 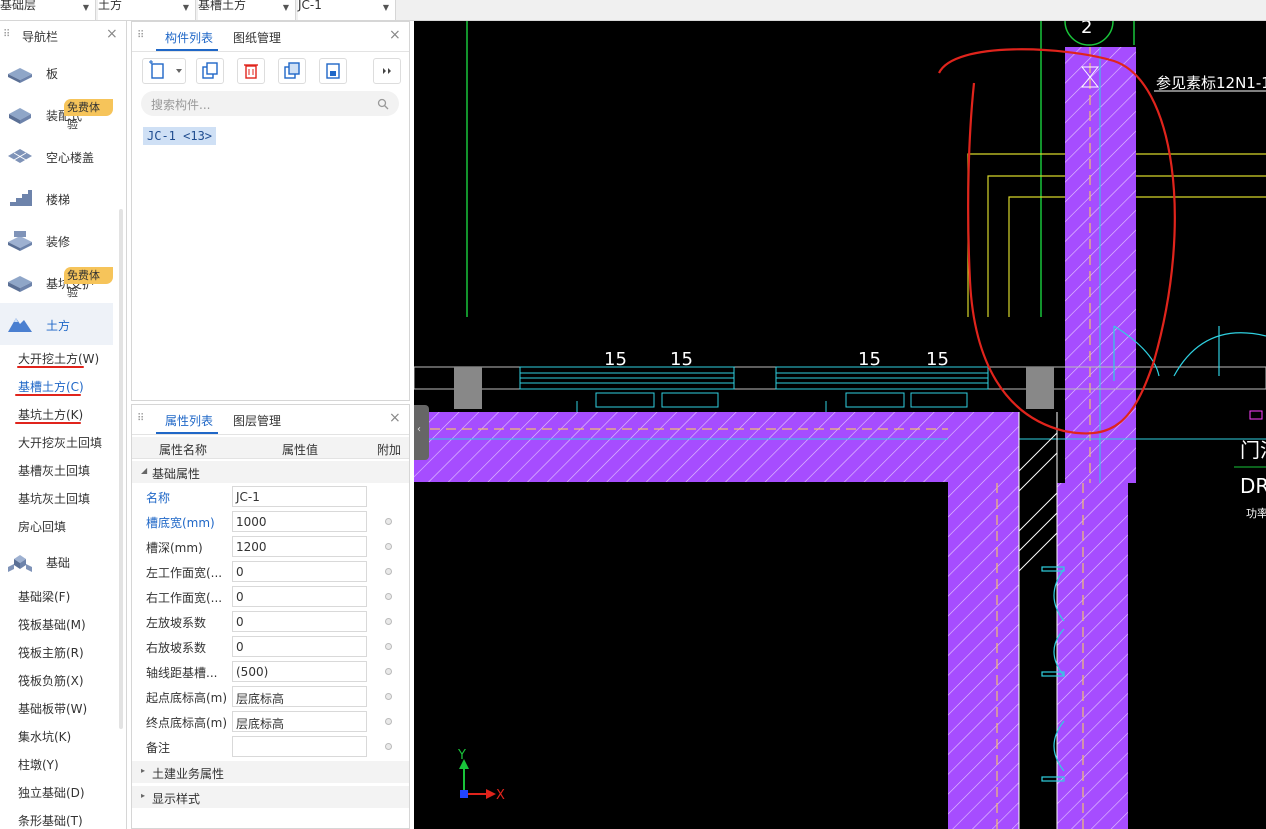 I want to click on sub-item-trench-backfill: 基槽灰土回填, so click(x=54, y=470).